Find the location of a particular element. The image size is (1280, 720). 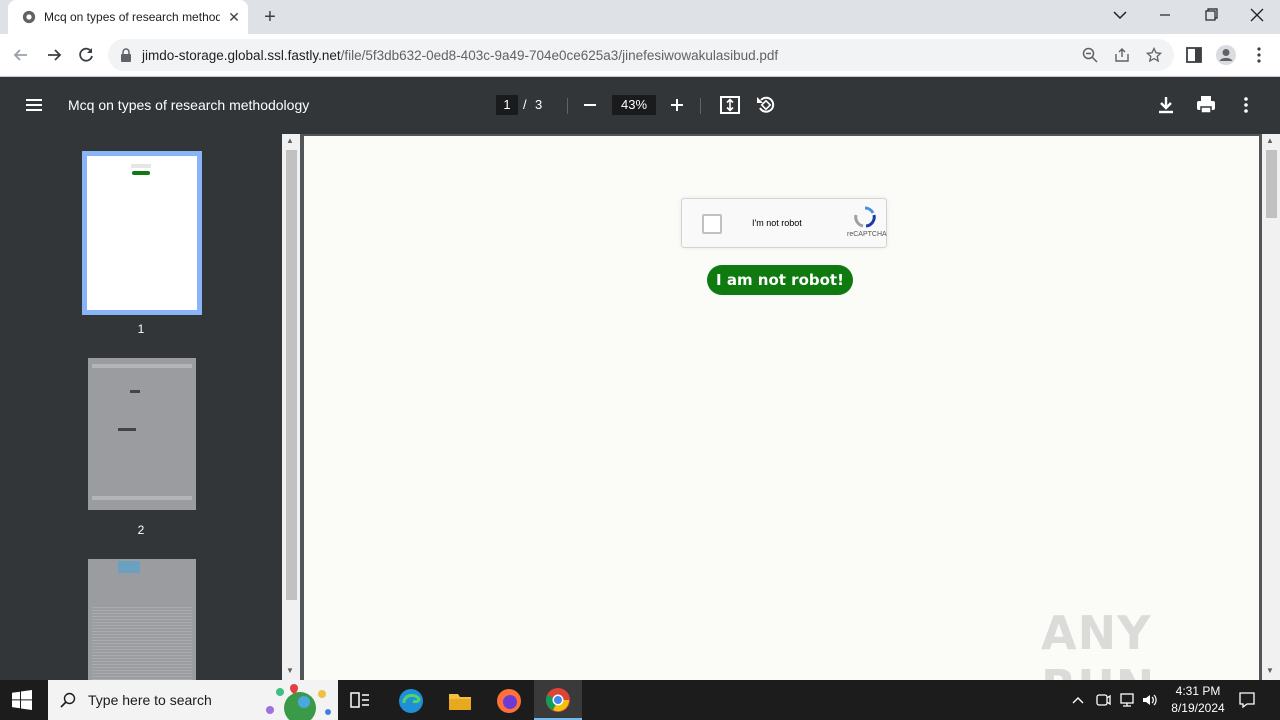

restore-icon is located at coordinates (1211, 15).